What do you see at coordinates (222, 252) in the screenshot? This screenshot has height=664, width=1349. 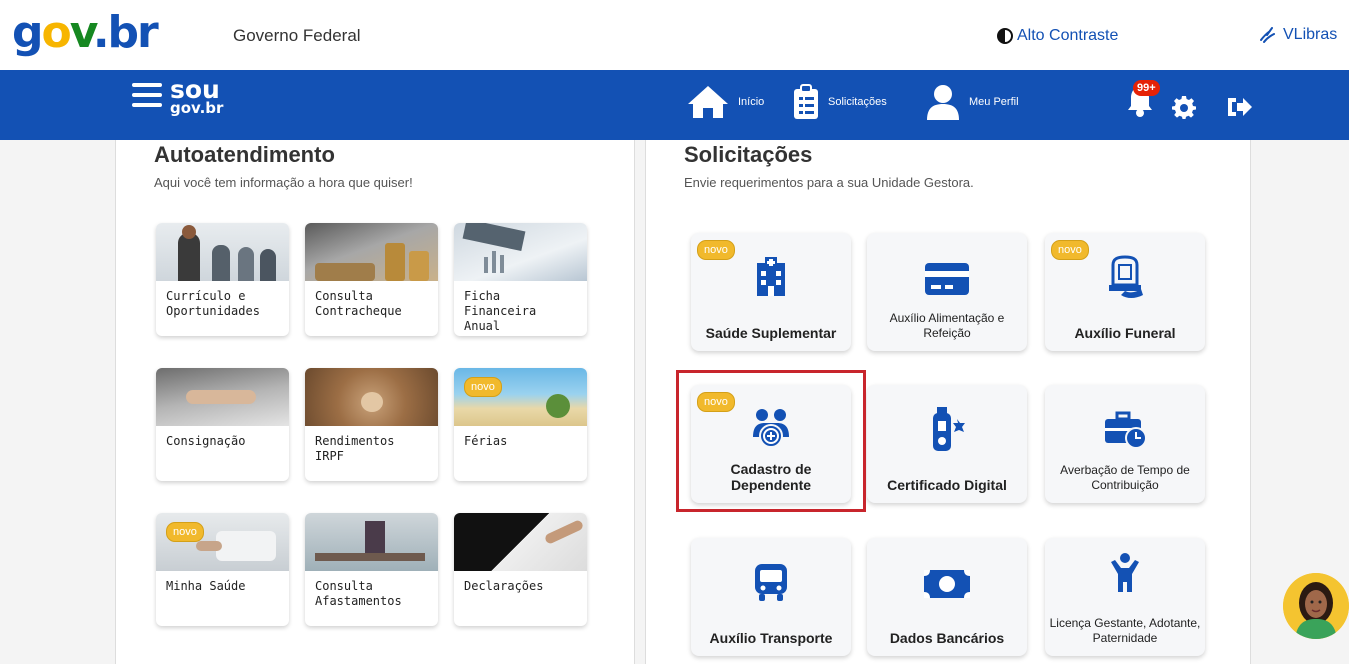 I see `people-photo` at bounding box center [222, 252].